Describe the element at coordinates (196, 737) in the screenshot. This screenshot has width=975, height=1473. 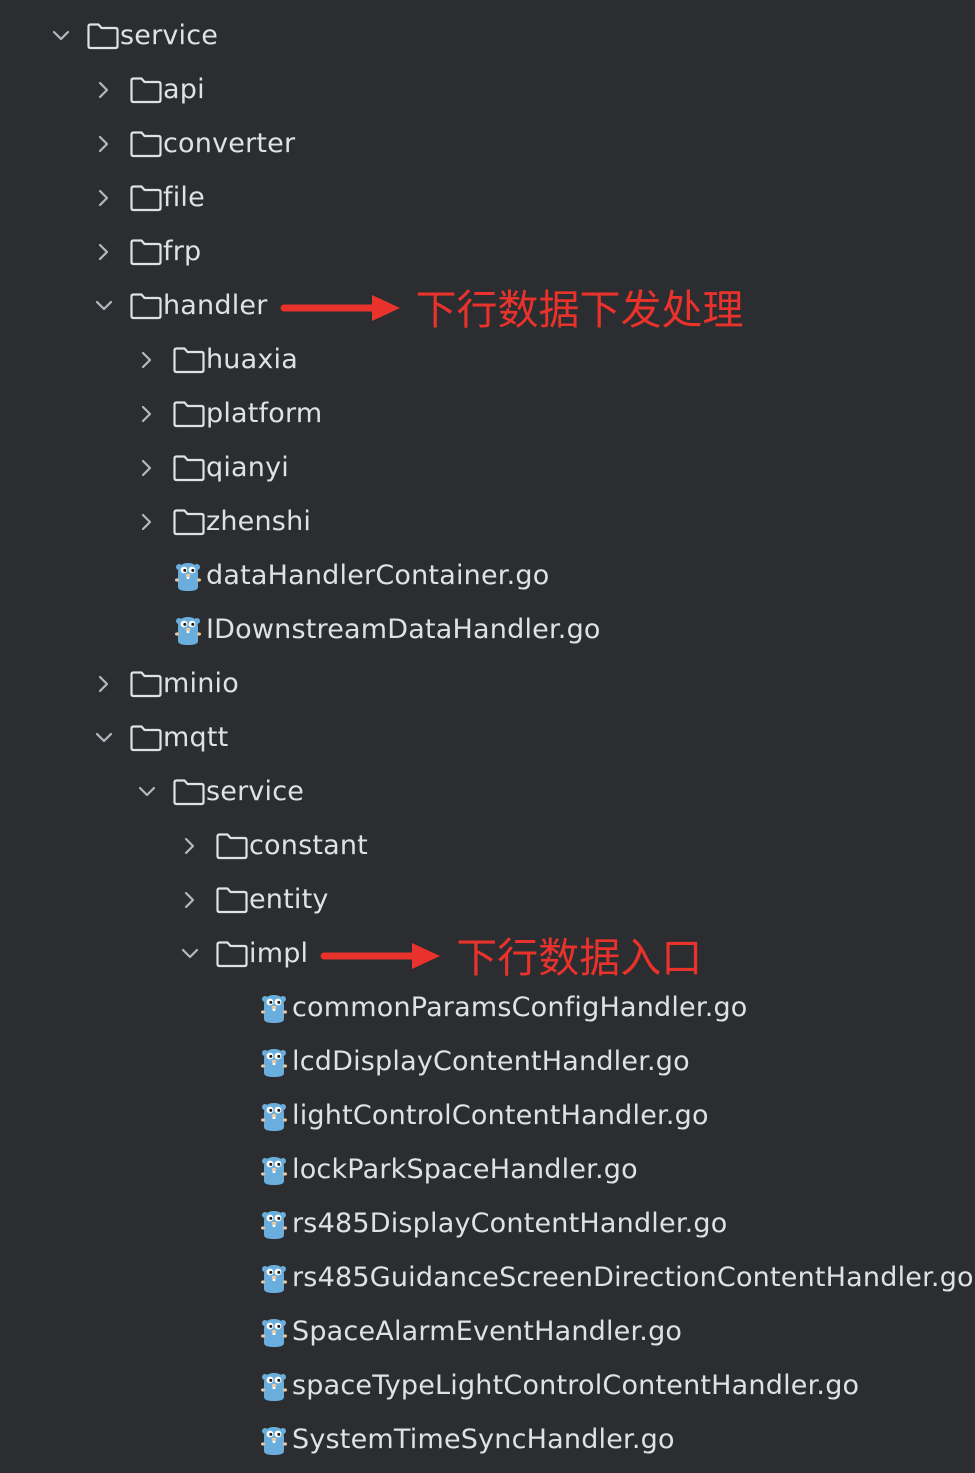
I see `tree-item-label: mqtt` at that location.